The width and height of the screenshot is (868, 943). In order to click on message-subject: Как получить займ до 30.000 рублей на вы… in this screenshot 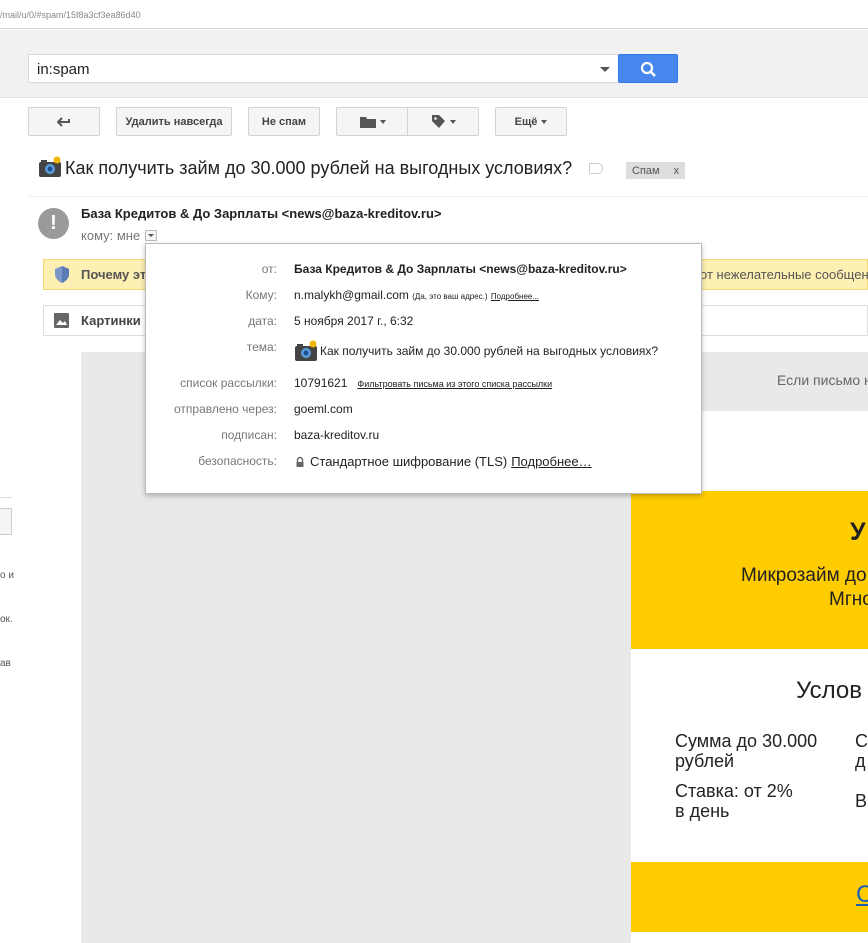, I will do `click(319, 168)`.